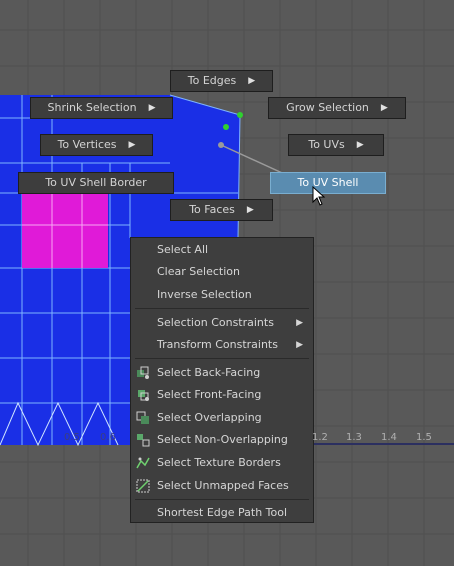 The height and width of the screenshot is (566, 454). I want to click on unmapped-faces-icon, so click(143, 486).